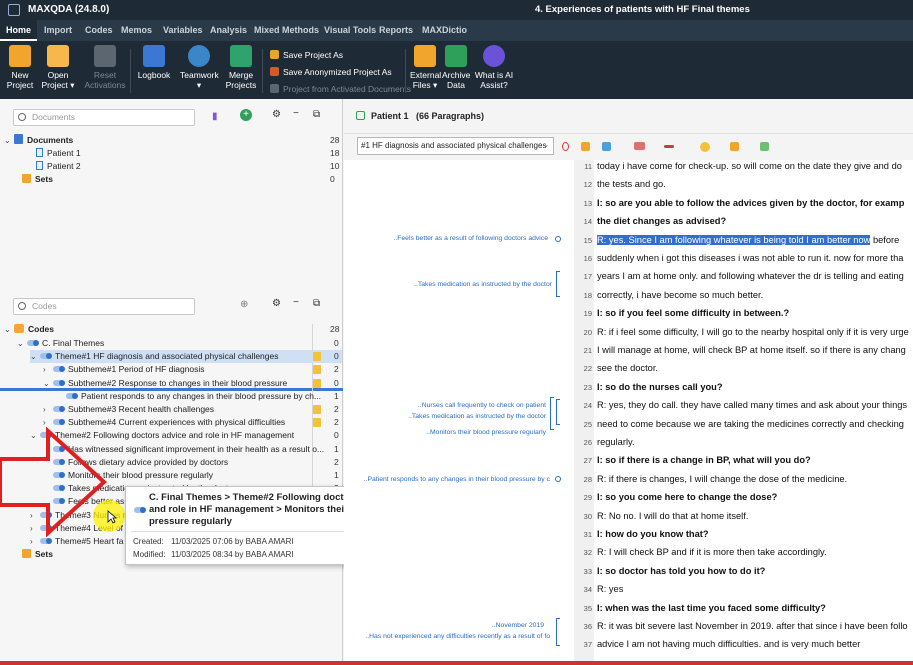 This screenshot has height=665, width=913. Describe the element at coordinates (494, 67) in the screenshot. I see `ai-assist-button: What is AI Assist?` at that location.